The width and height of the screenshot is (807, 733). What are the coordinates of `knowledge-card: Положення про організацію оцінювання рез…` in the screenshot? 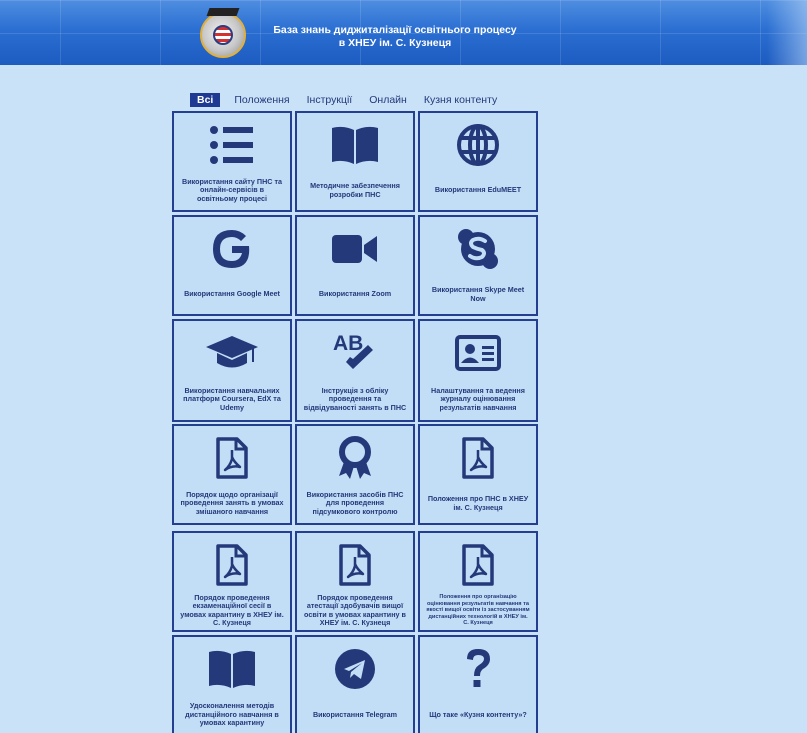 It's located at (478, 581).